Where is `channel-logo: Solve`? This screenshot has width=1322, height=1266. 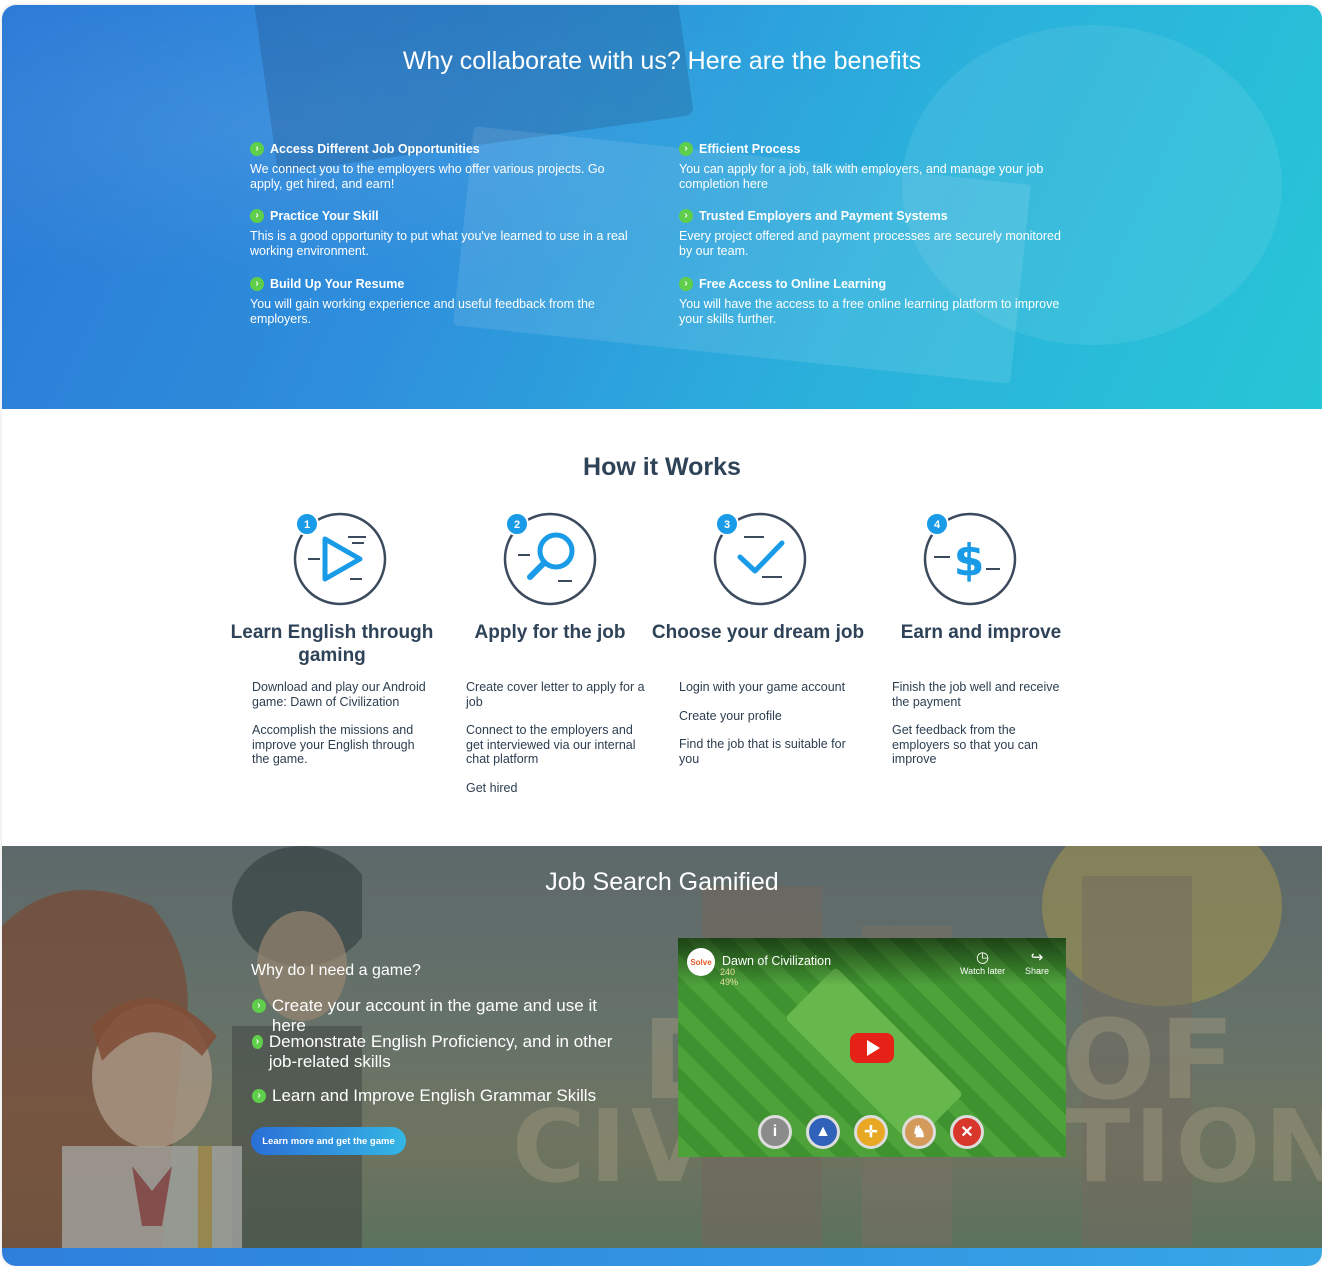
channel-logo: Solve is located at coordinates (701, 962).